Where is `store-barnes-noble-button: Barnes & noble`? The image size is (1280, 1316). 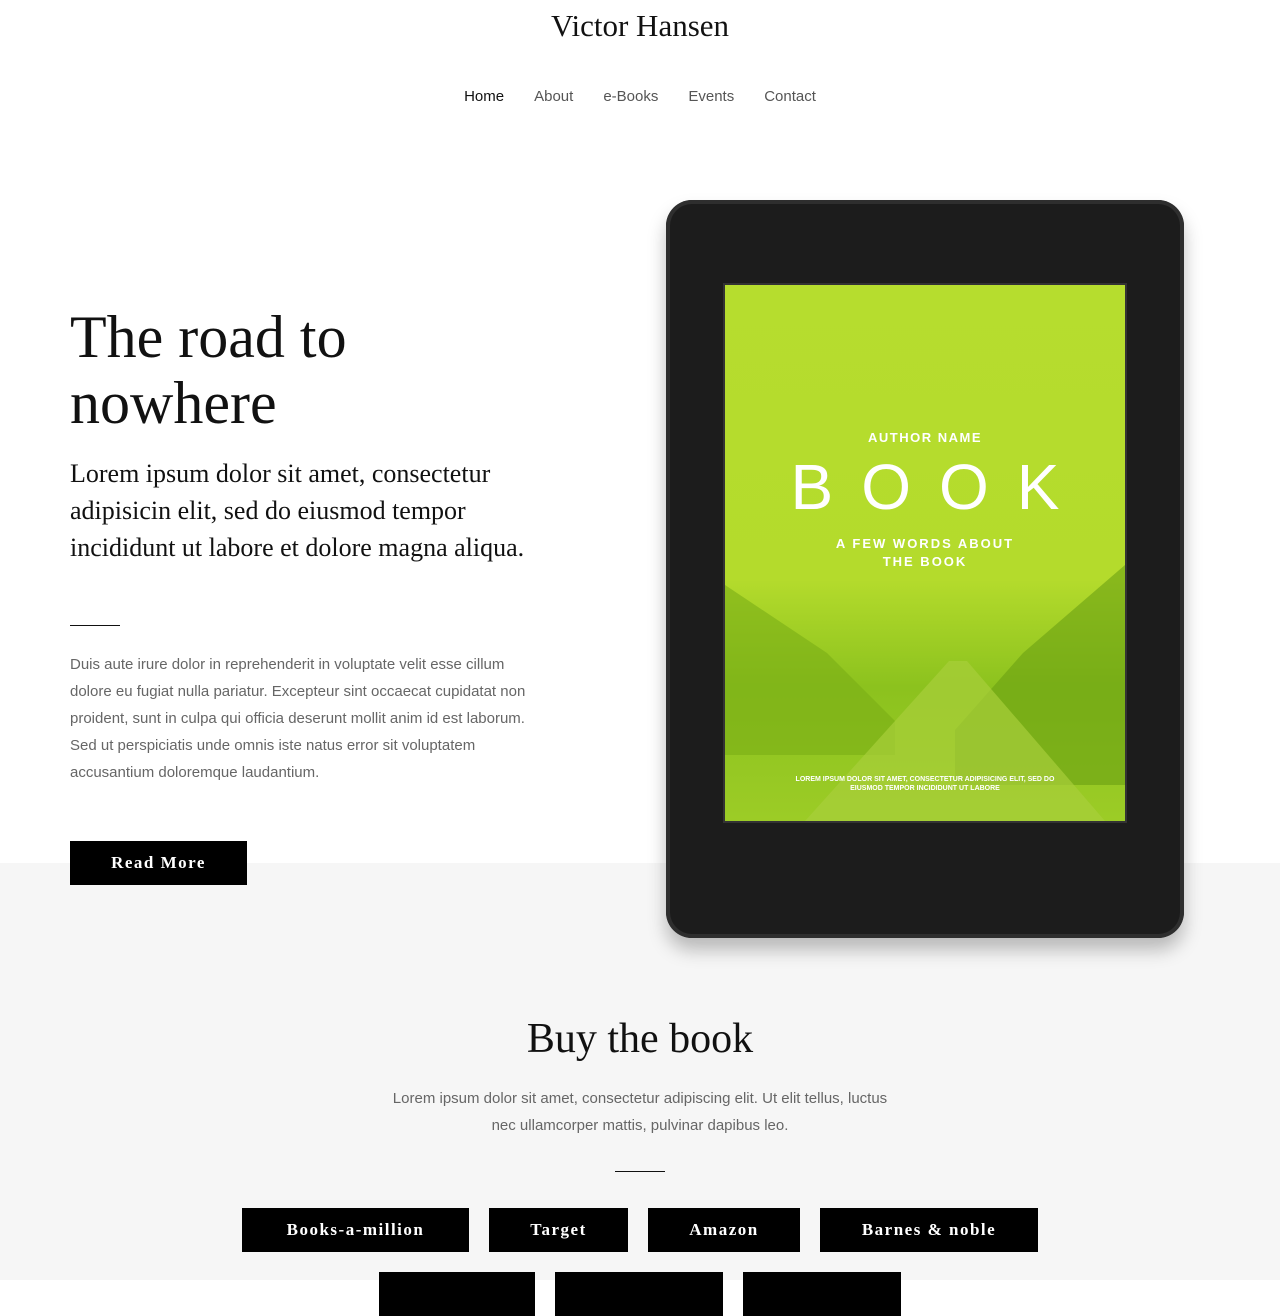
store-barnes-noble-button: Barnes & noble is located at coordinates (929, 1230).